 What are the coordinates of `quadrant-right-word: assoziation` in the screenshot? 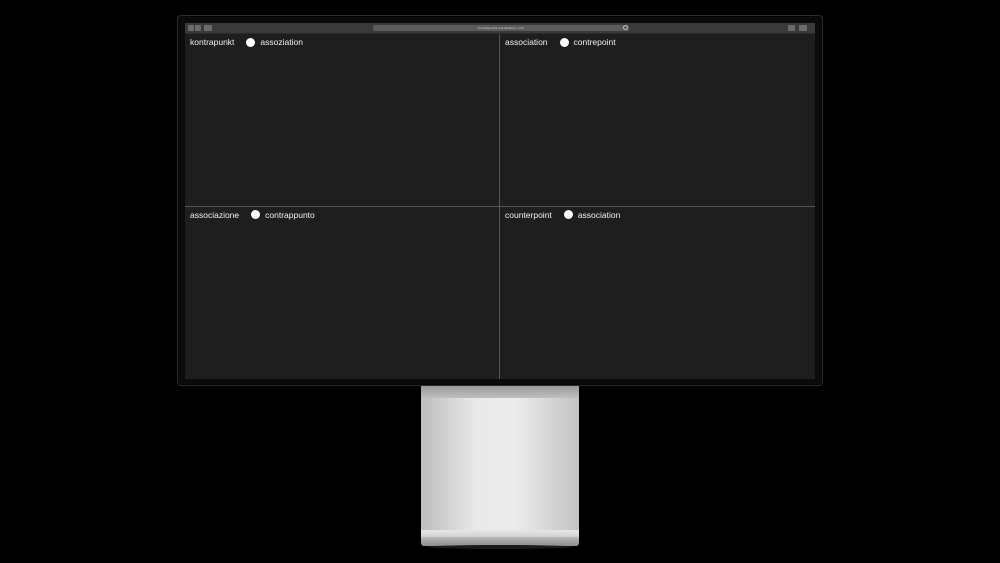 It's located at (281, 42).